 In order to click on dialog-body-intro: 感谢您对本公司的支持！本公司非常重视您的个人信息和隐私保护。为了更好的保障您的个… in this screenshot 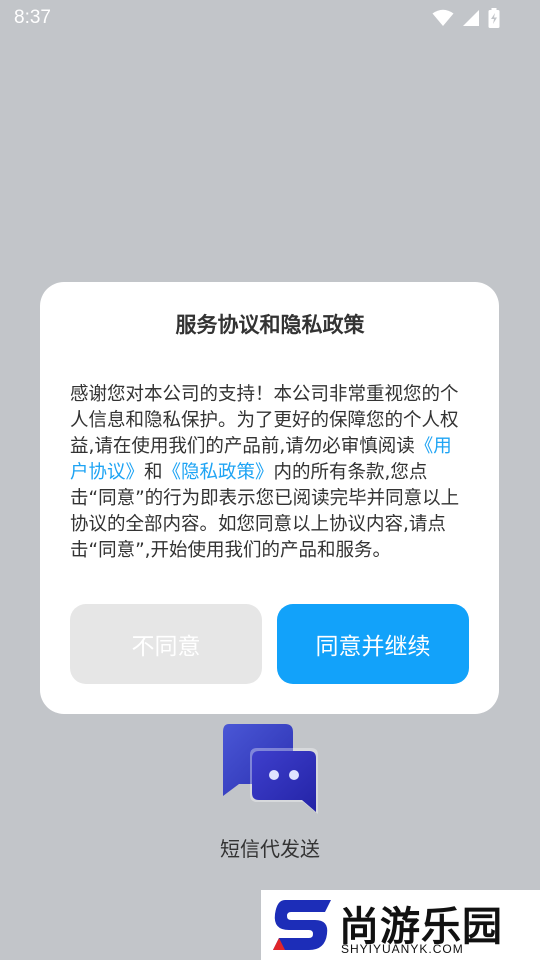, I will do `click(264, 420)`.